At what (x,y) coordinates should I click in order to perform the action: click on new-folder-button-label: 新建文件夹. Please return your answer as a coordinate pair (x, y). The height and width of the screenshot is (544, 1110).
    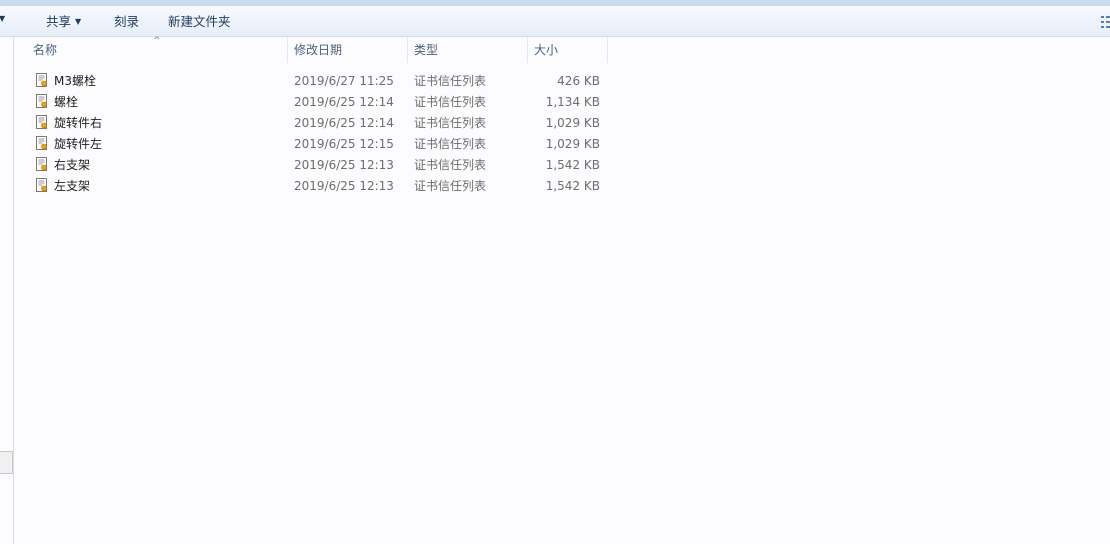
    Looking at the image, I should click on (199, 21).